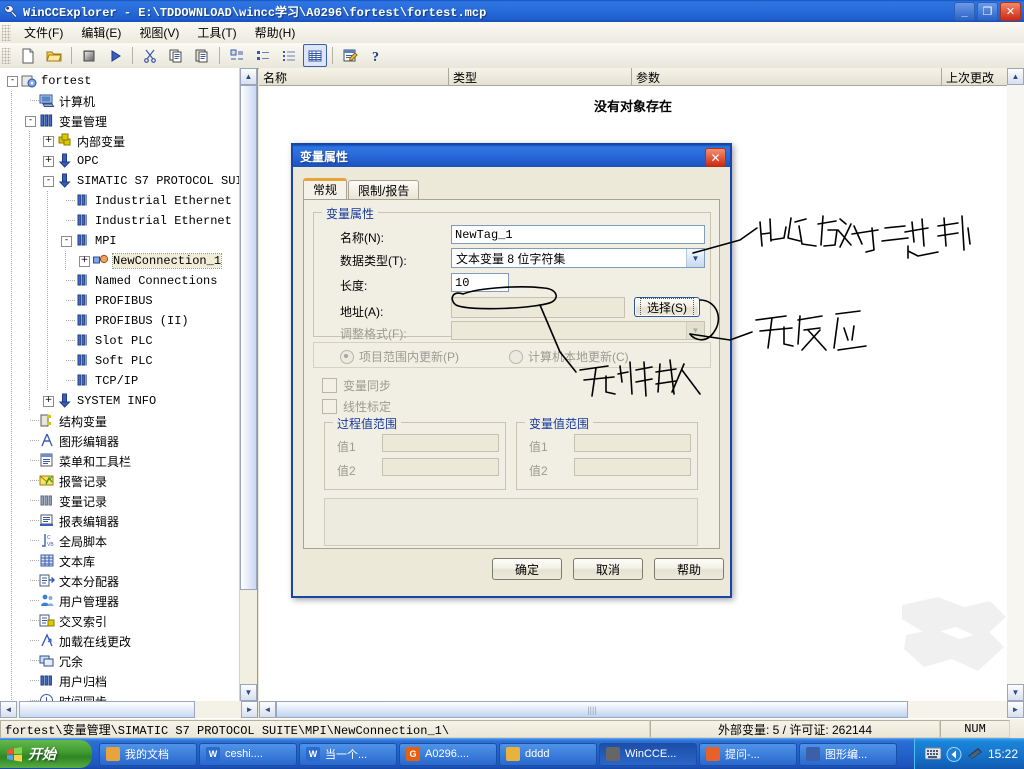 This screenshot has width=1024, height=769. Describe the element at coordinates (987, 11) in the screenshot. I see `maximize-button: ❐` at that location.